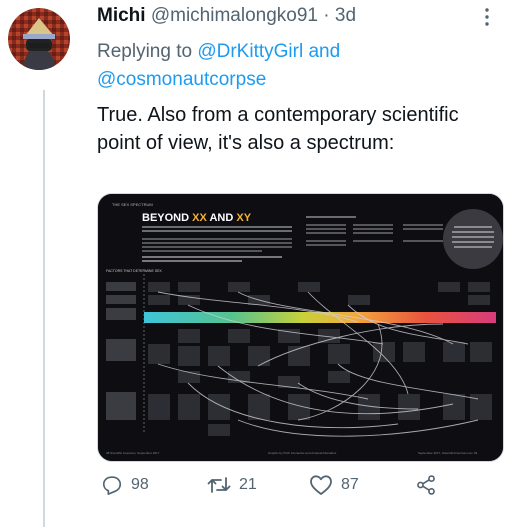 This screenshot has height=527, width=510. What do you see at coordinates (219, 485) in the screenshot?
I see `retweet-icon` at bounding box center [219, 485].